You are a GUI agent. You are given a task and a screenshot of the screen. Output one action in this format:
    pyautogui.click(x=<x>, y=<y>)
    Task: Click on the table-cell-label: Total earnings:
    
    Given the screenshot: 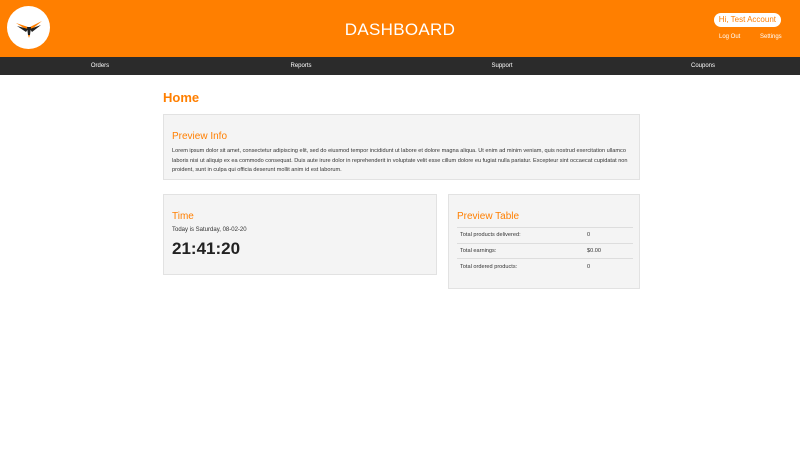 What is the action you would take?
    pyautogui.click(x=522, y=250)
    